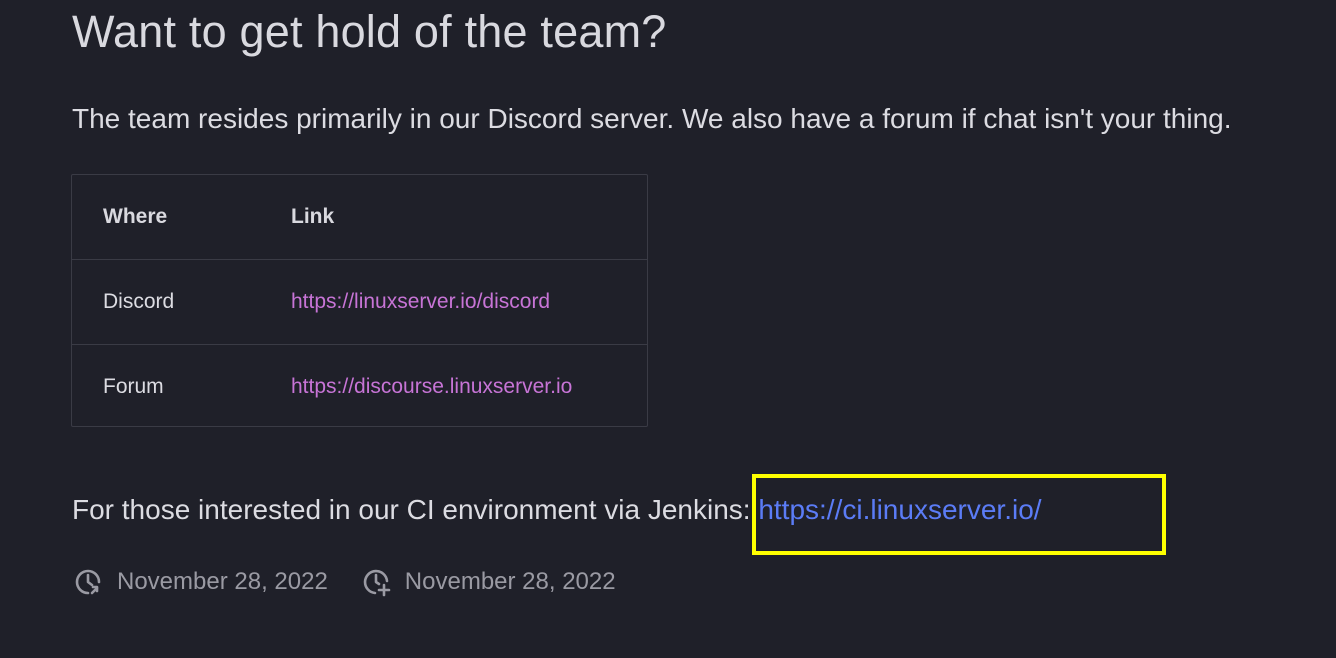  I want to click on discord-link: https://linuxserver.io/discord, so click(420, 301).